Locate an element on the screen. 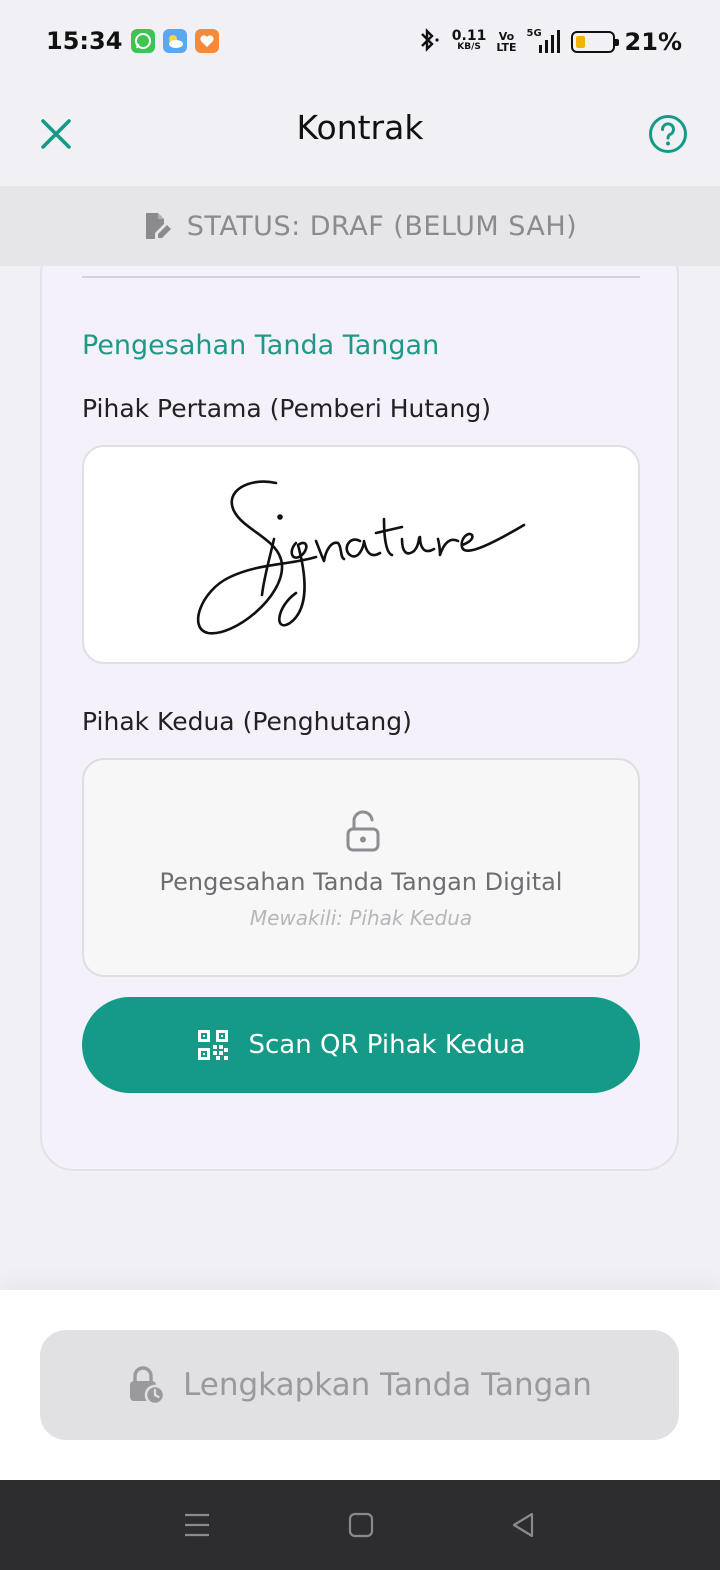  home-icon is located at coordinates (361, 1525).